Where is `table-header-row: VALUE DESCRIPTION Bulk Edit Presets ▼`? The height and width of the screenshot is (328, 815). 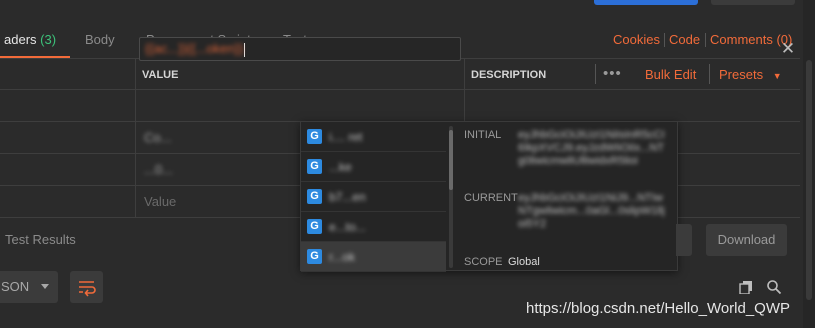
table-header-row: VALUE DESCRIPTION Bulk Edit Presets ▼ is located at coordinates (400, 74).